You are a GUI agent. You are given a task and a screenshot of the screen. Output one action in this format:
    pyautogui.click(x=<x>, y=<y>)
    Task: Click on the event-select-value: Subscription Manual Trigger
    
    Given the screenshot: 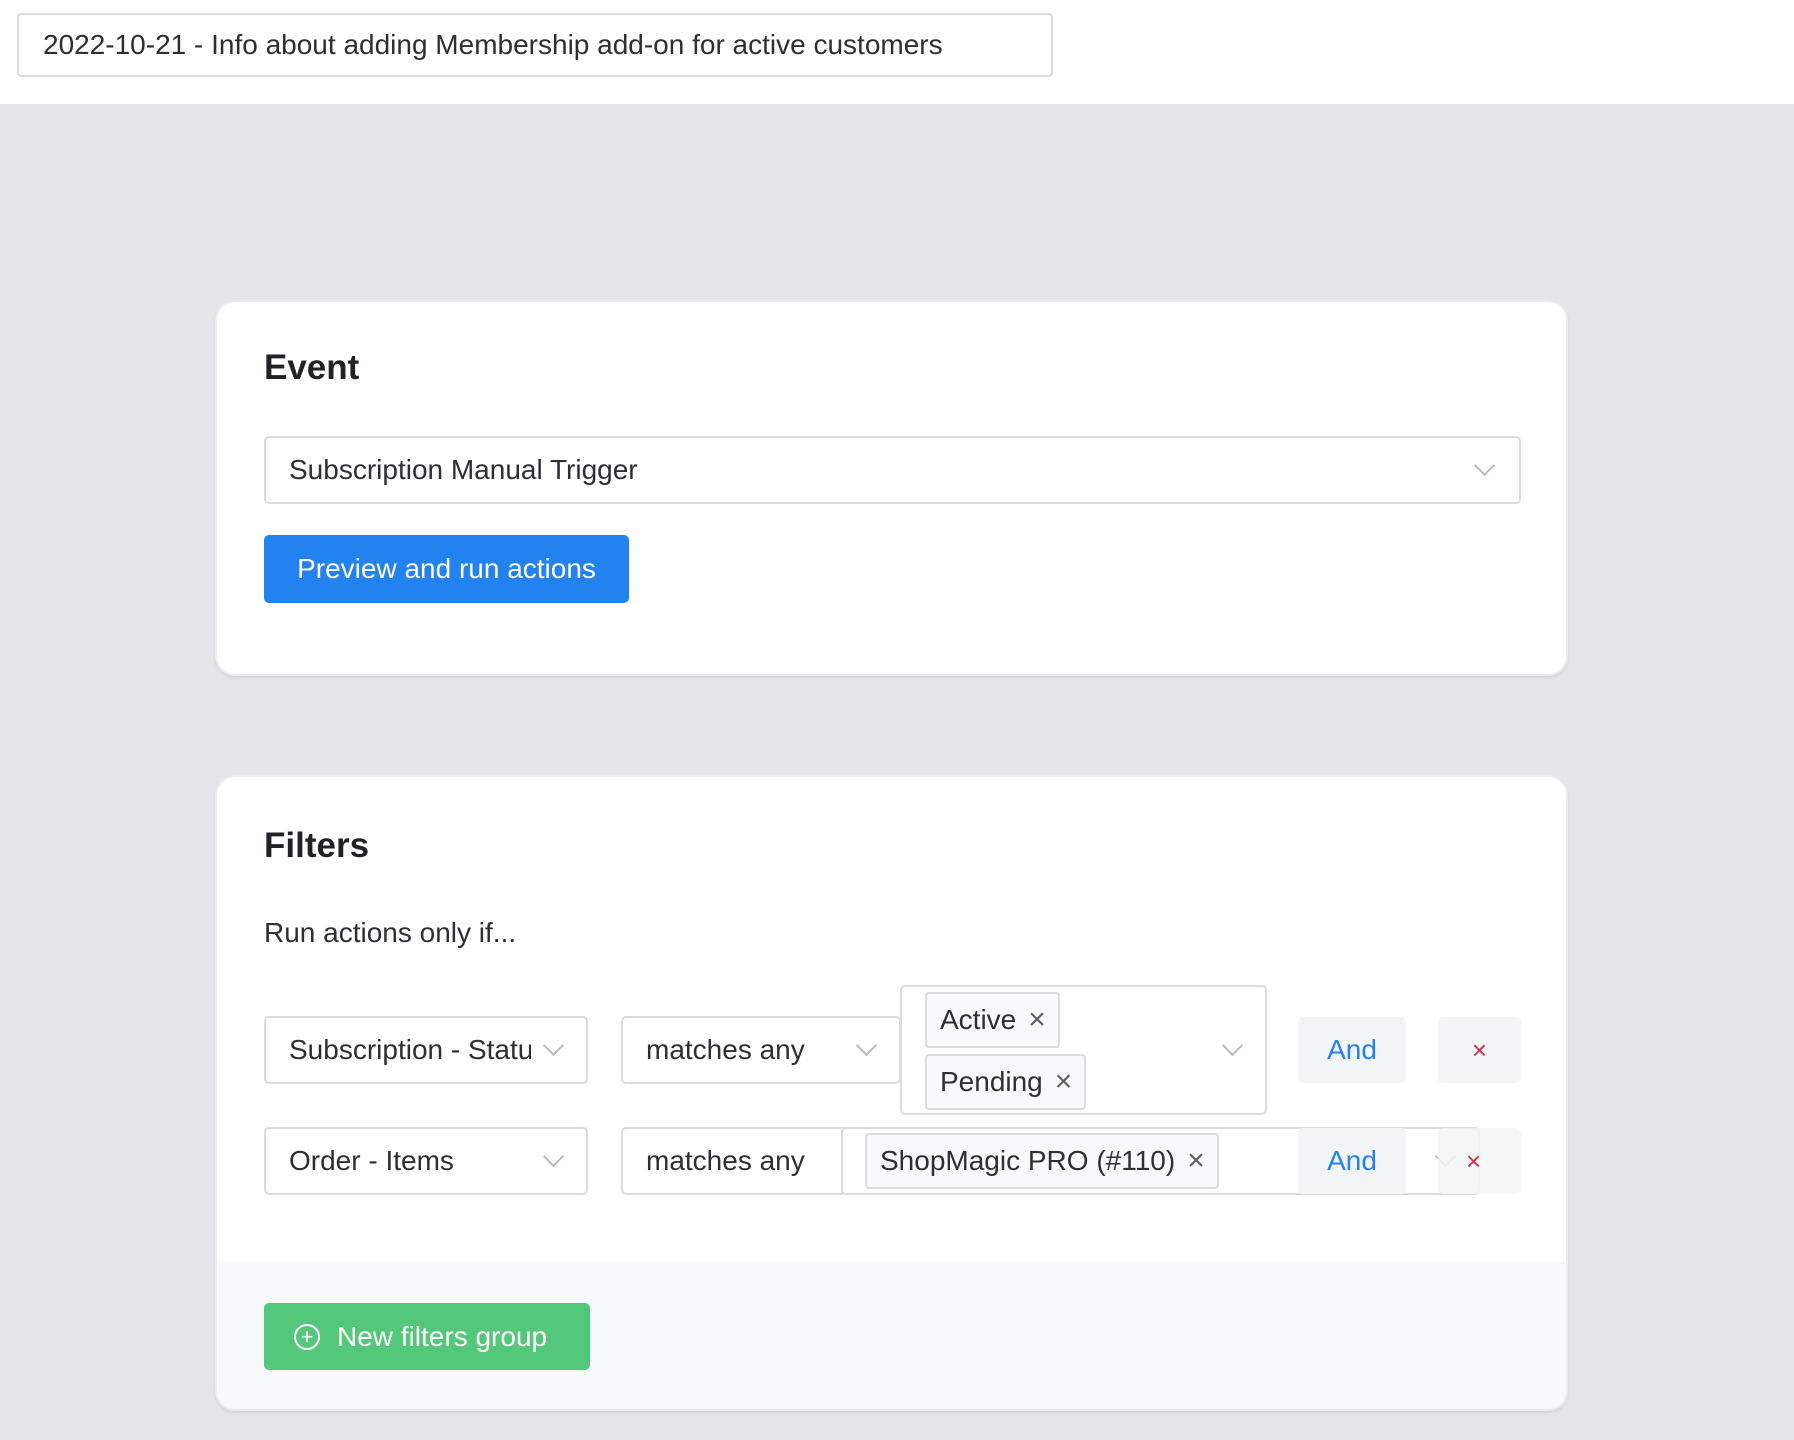 What is the action you would take?
    pyautogui.click(x=463, y=469)
    